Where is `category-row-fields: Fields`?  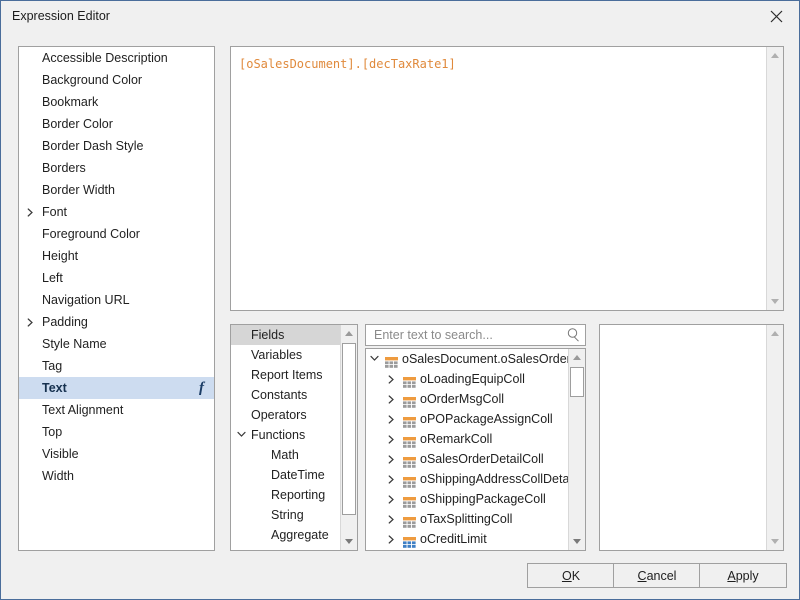
category-row-fields: Fields is located at coordinates (294, 335).